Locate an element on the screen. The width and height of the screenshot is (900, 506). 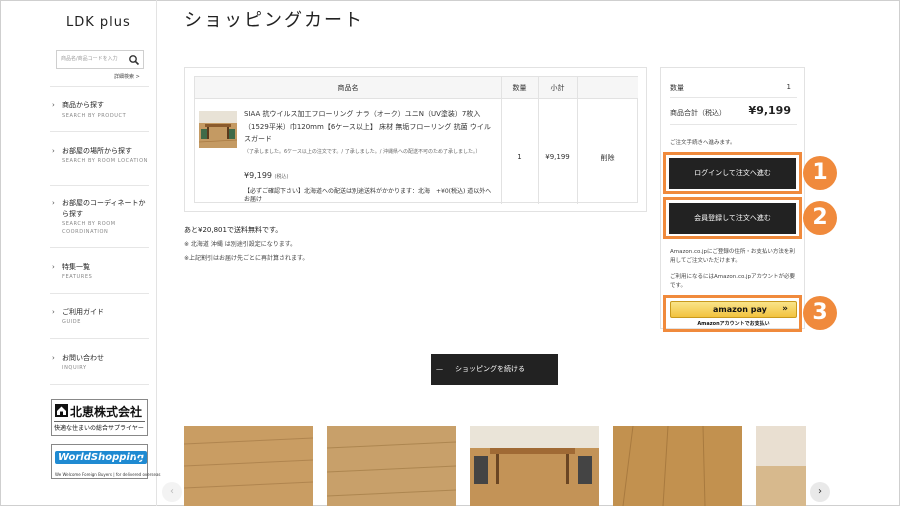
note-text: ※上記割引はお届け先ごとに再計算されます。 is located at coordinates (246, 258).